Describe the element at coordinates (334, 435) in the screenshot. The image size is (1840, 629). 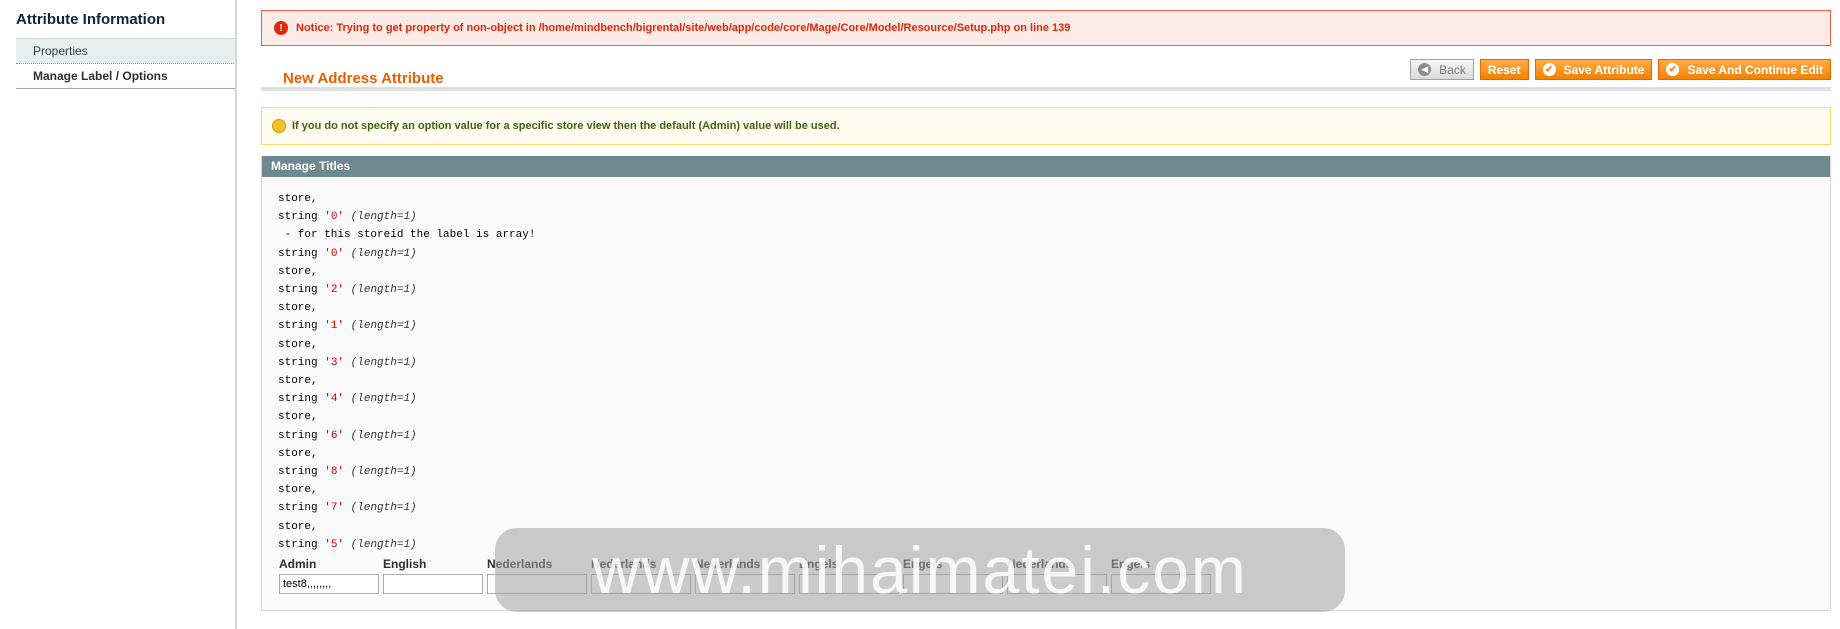
I see `dump-value: '6'` at that location.